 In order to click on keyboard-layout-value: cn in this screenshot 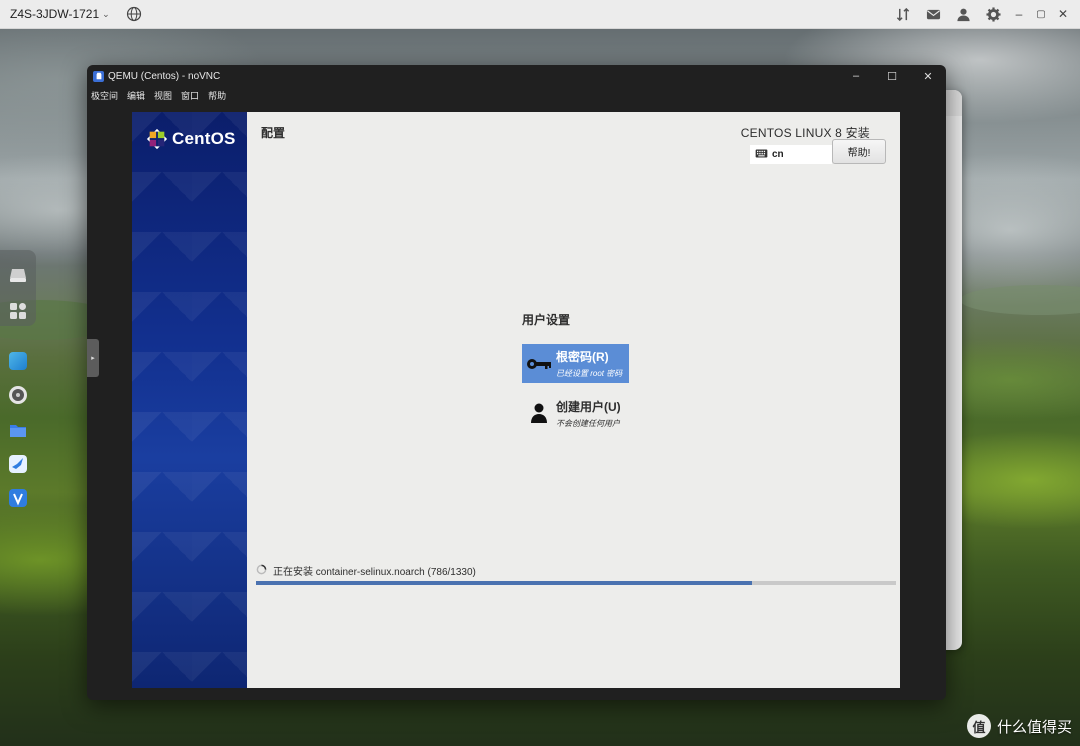, I will do `click(778, 154)`.